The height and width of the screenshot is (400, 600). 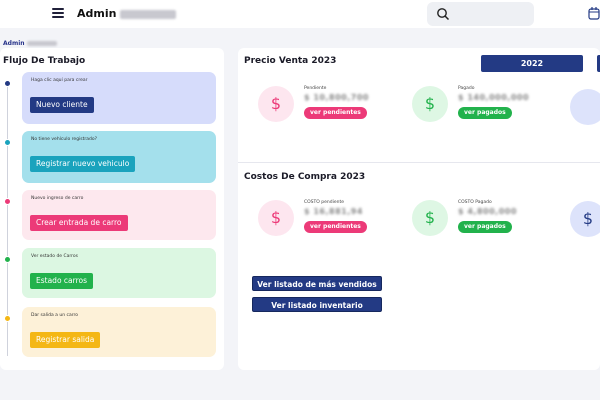 I want to click on costs-paid-value: $ 4,800,000, so click(x=487, y=211).